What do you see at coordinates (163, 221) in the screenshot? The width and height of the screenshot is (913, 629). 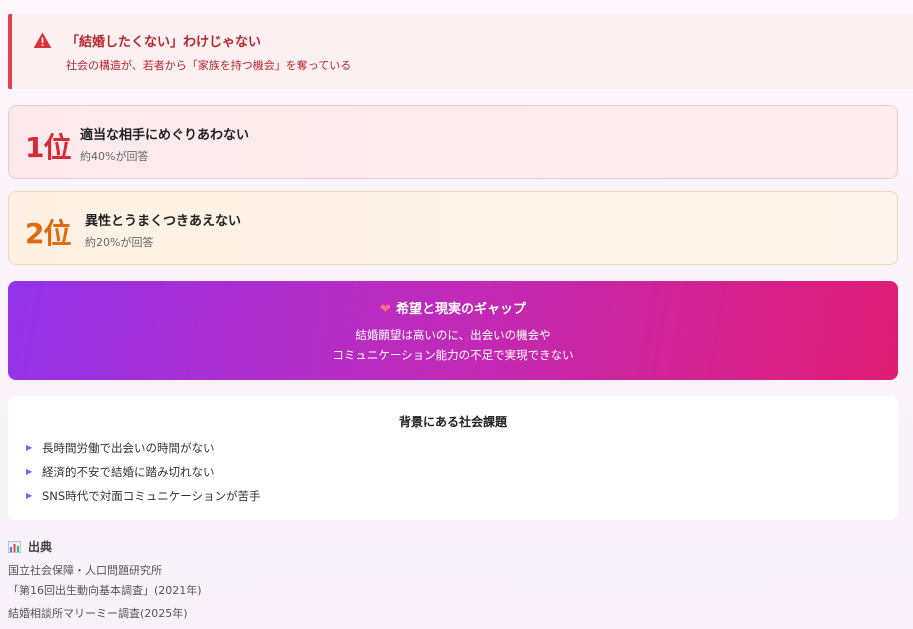 I see `rank-label: 異性とうまくつきあえない` at bounding box center [163, 221].